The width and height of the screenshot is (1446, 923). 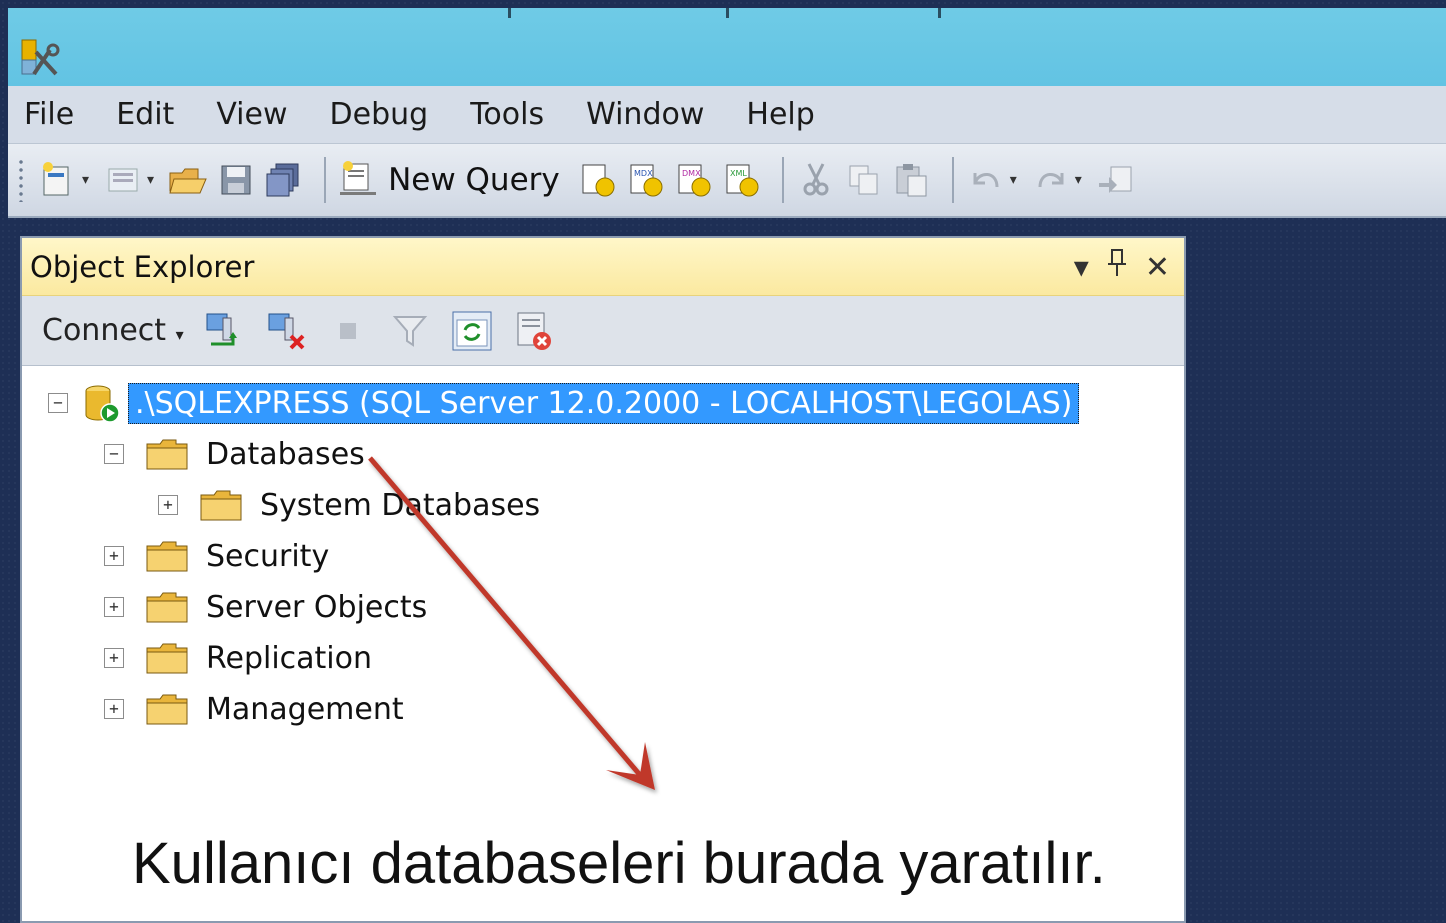 I want to click on menu-view: View, so click(x=251, y=114).